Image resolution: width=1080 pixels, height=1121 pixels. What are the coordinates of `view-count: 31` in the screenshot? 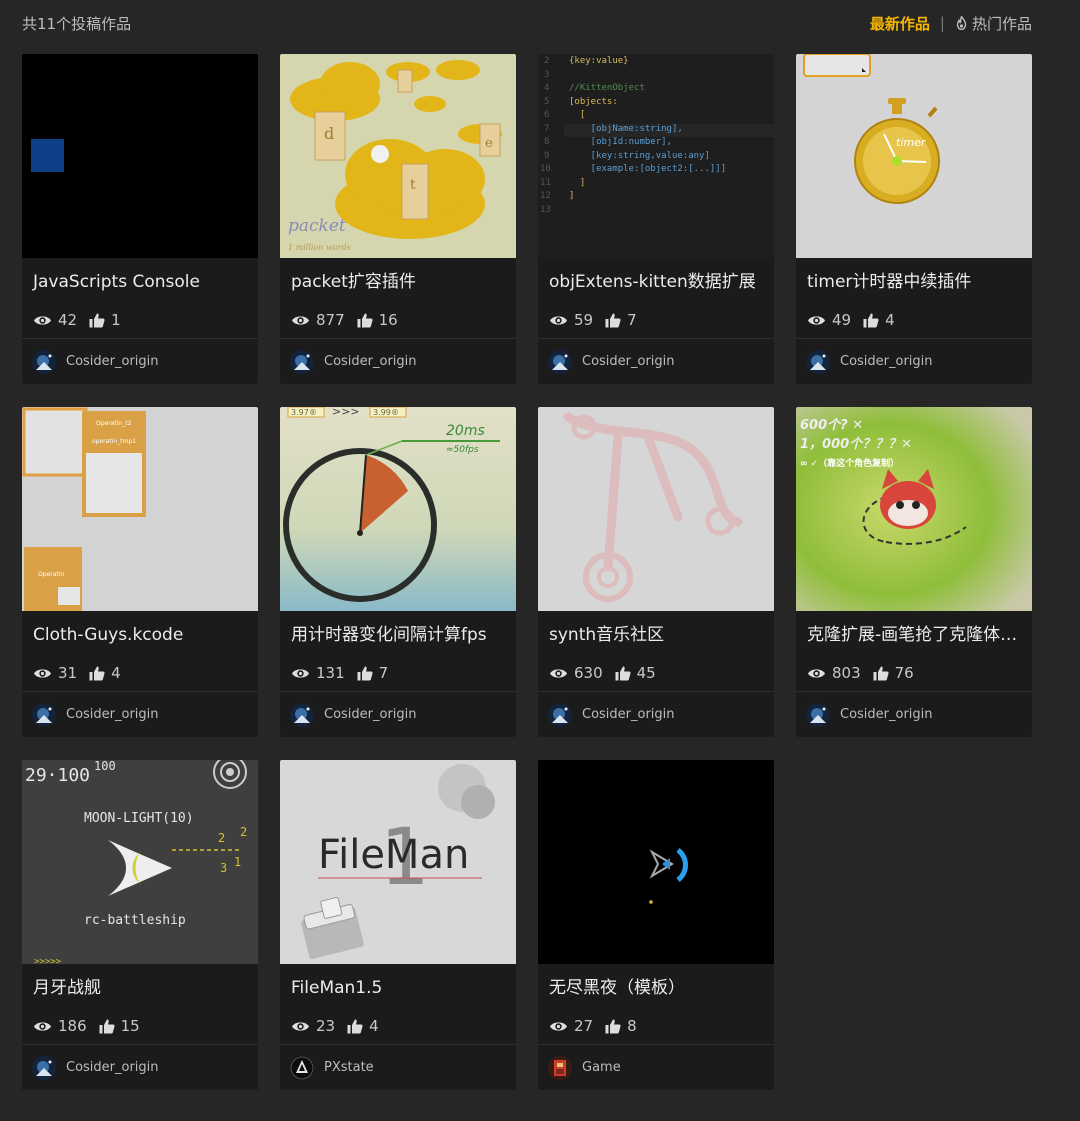 It's located at (55, 673).